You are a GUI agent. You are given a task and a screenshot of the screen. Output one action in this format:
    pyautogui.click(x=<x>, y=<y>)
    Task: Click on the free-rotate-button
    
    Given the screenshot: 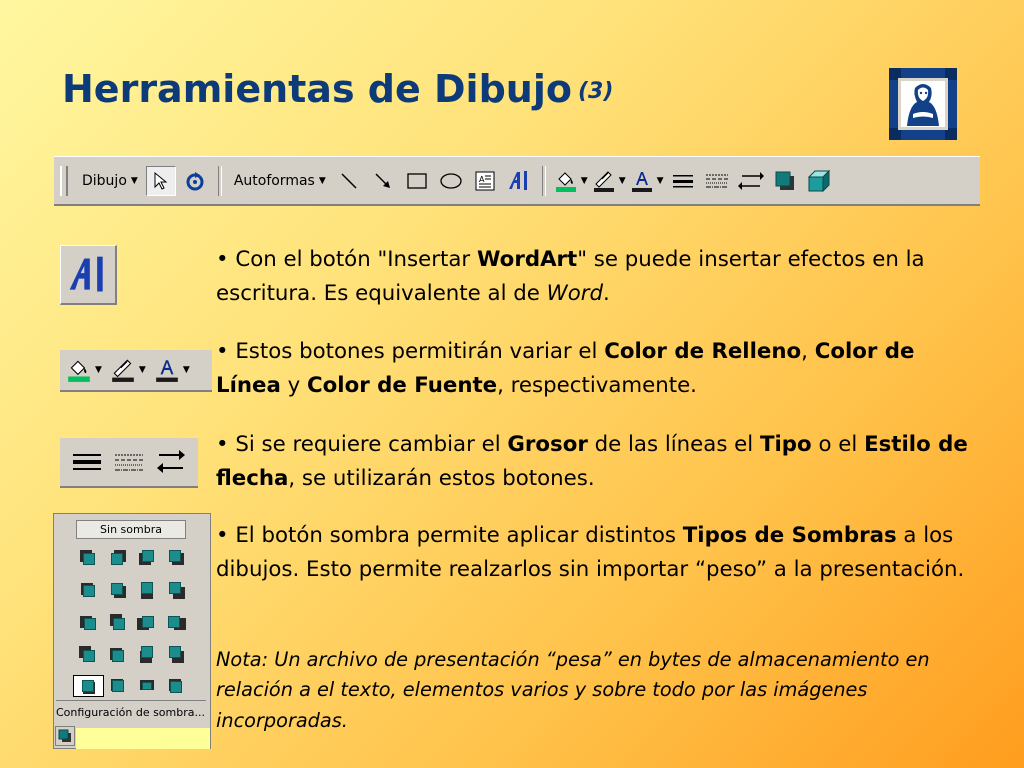 What is the action you would take?
    pyautogui.click(x=195, y=181)
    